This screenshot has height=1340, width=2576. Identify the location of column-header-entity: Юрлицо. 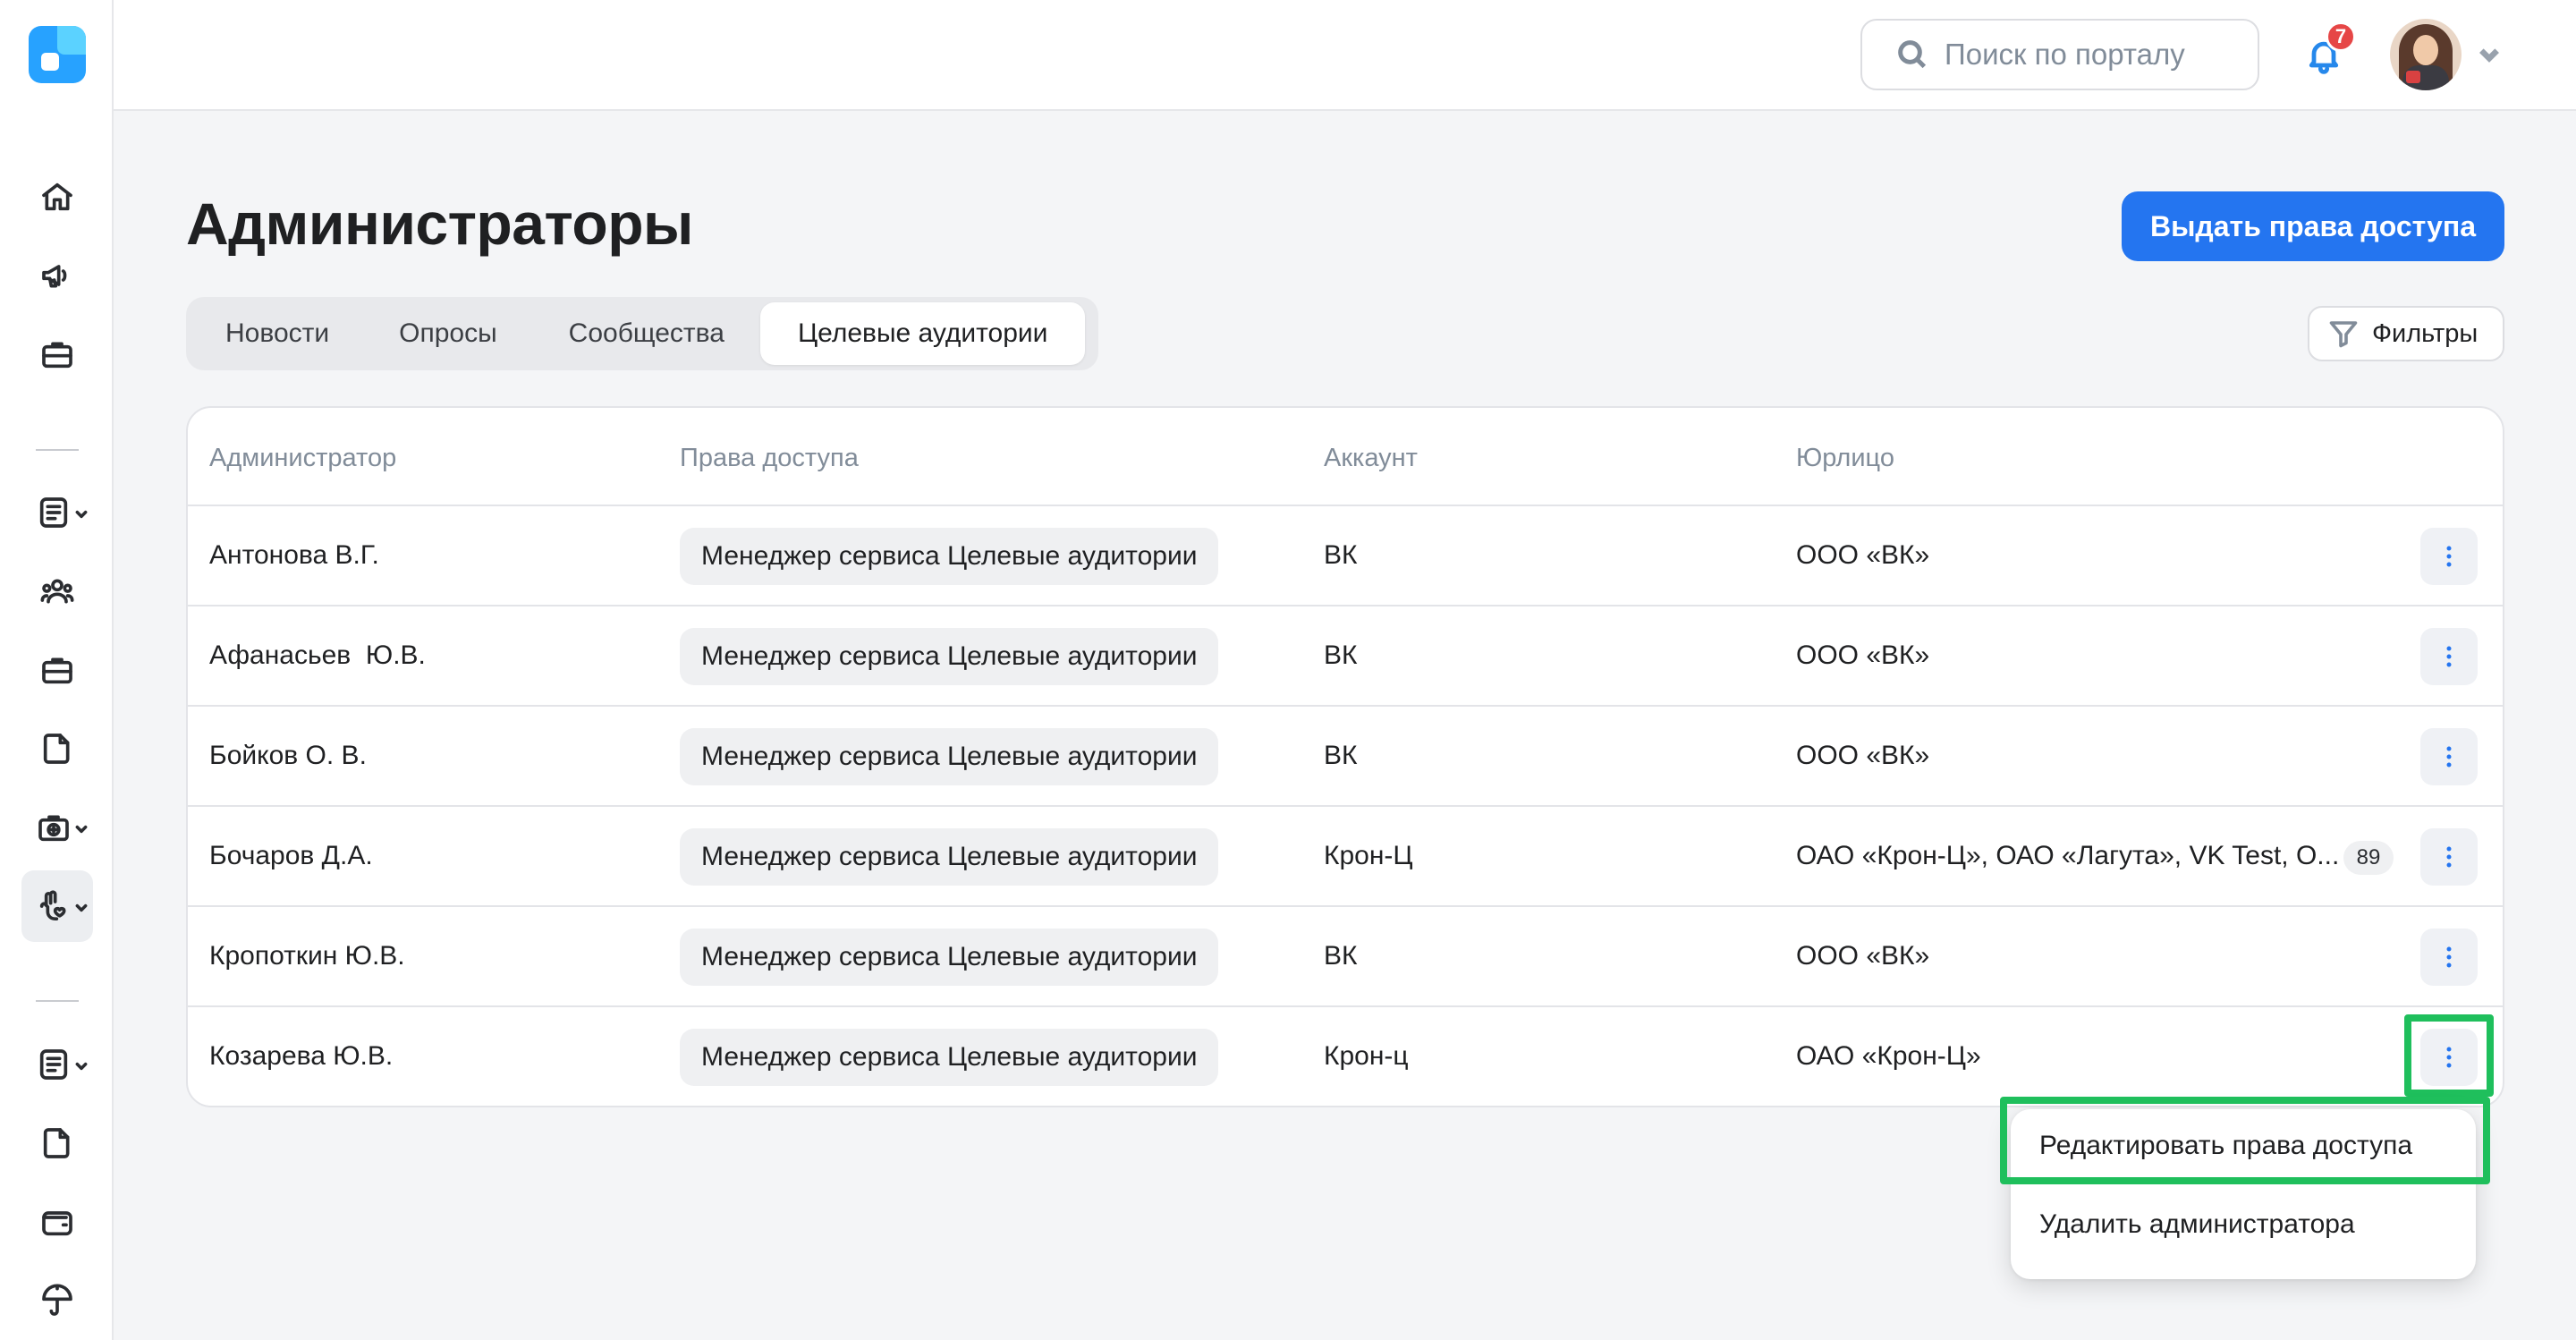
(1845, 458).